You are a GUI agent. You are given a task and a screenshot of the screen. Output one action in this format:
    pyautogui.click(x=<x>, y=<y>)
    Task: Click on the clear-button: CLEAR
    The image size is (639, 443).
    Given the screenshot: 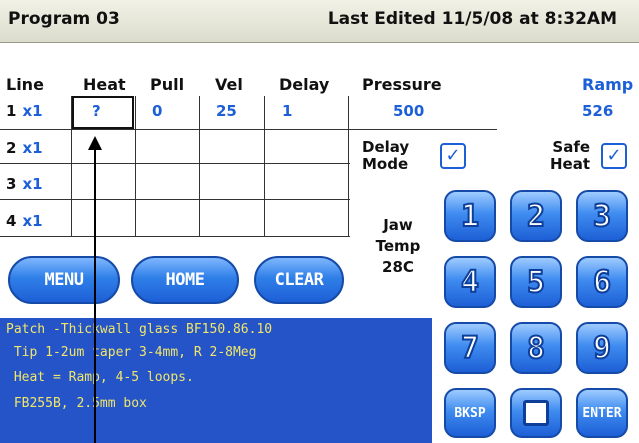 What is the action you would take?
    pyautogui.click(x=299, y=280)
    